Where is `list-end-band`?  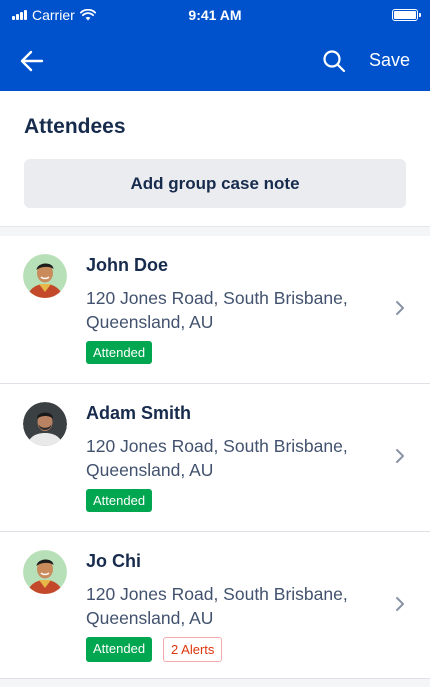 list-end-band is located at coordinates (215, 683).